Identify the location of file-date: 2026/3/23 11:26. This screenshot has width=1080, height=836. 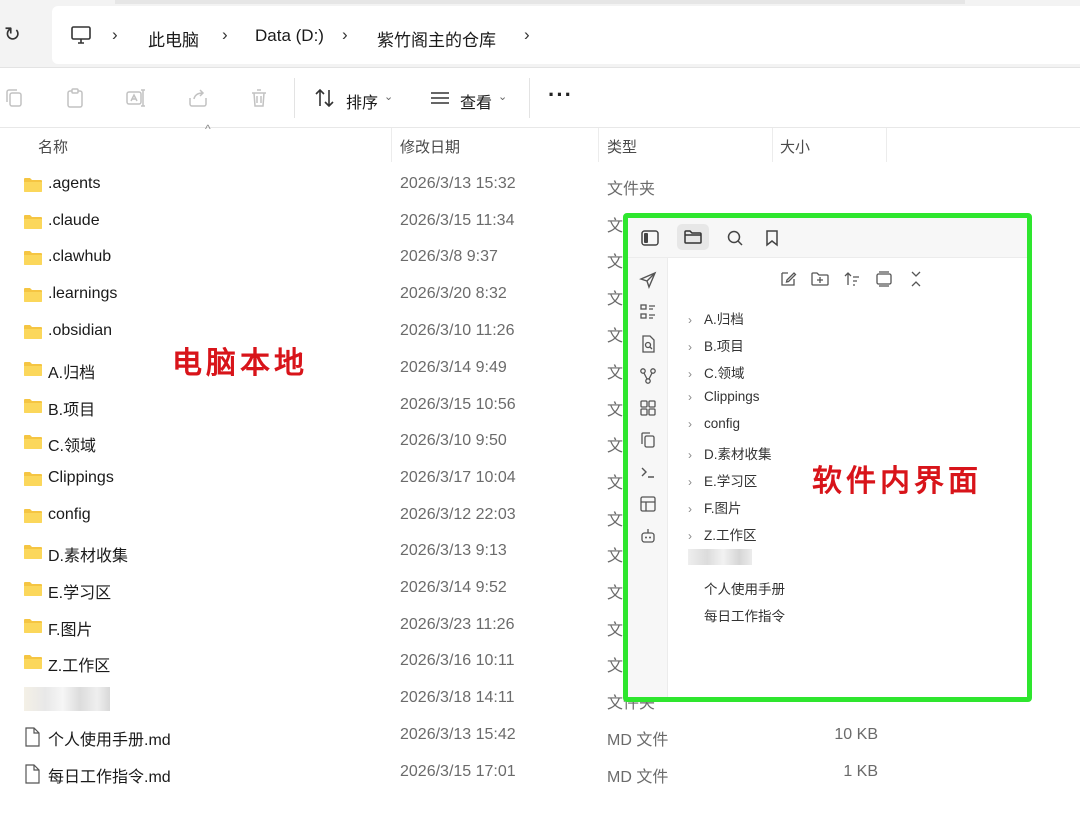
(457, 624).